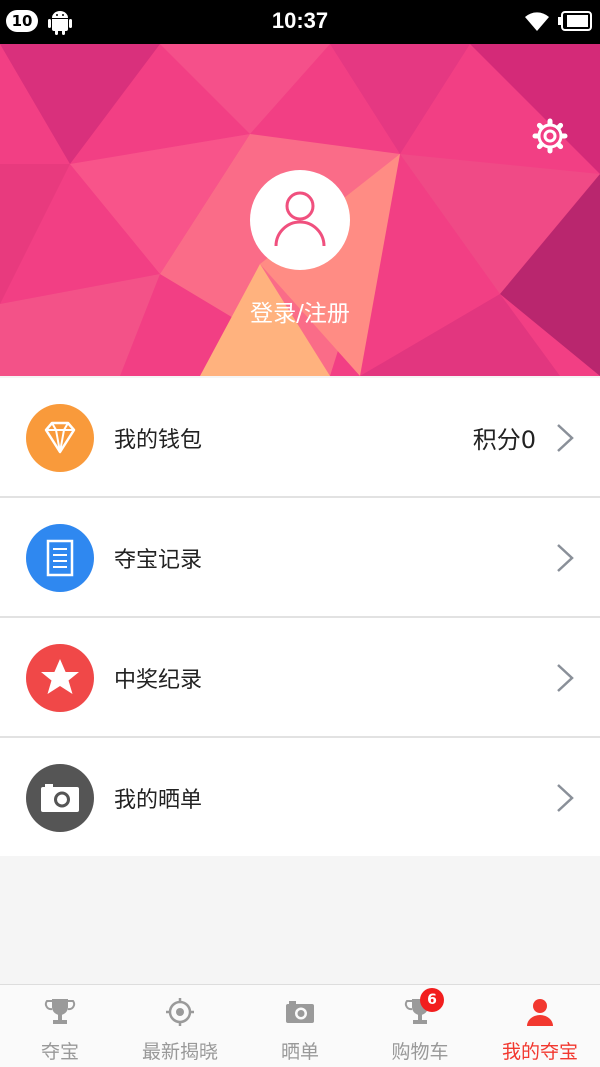 Image resolution: width=600 pixels, height=1067 pixels. I want to click on bottom-tab-bar: 夺宝 最新揭晓 晒单 购物车 我的夺宝, so click(300, 1025).